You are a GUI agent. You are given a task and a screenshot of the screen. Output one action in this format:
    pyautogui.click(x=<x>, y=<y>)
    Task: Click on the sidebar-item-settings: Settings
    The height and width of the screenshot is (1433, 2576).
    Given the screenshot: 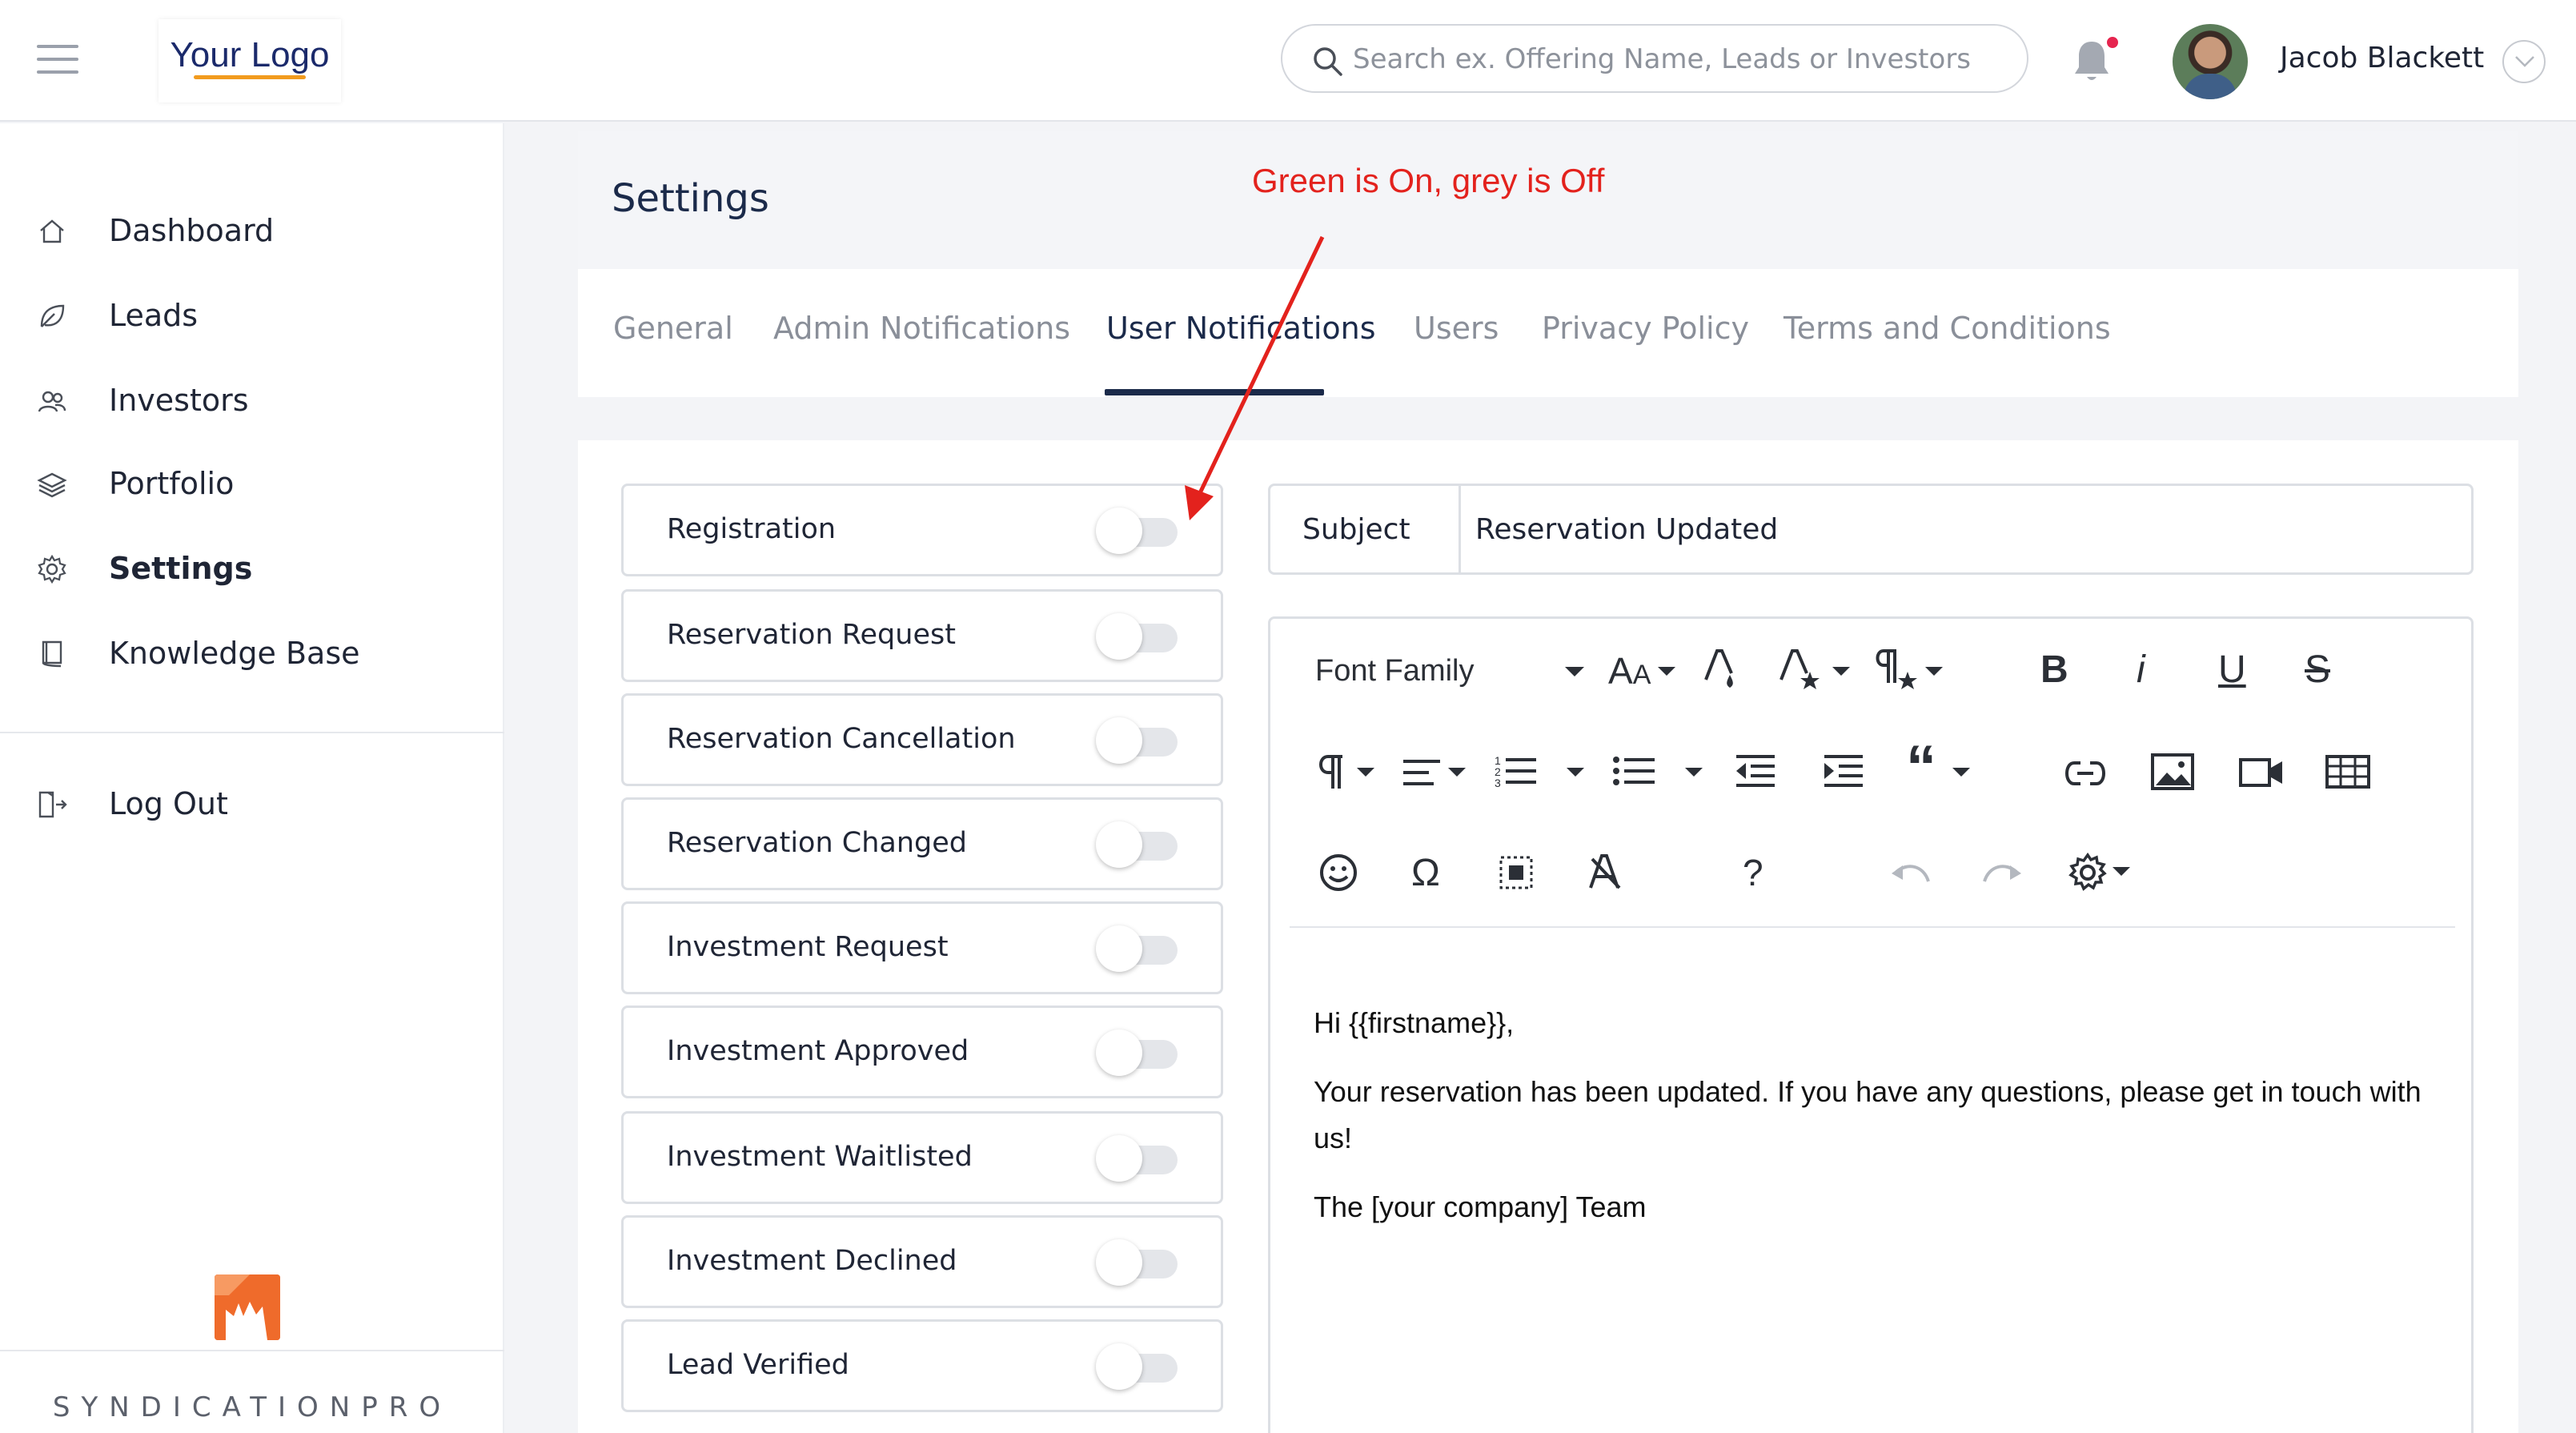 What is the action you would take?
    pyautogui.click(x=252, y=569)
    